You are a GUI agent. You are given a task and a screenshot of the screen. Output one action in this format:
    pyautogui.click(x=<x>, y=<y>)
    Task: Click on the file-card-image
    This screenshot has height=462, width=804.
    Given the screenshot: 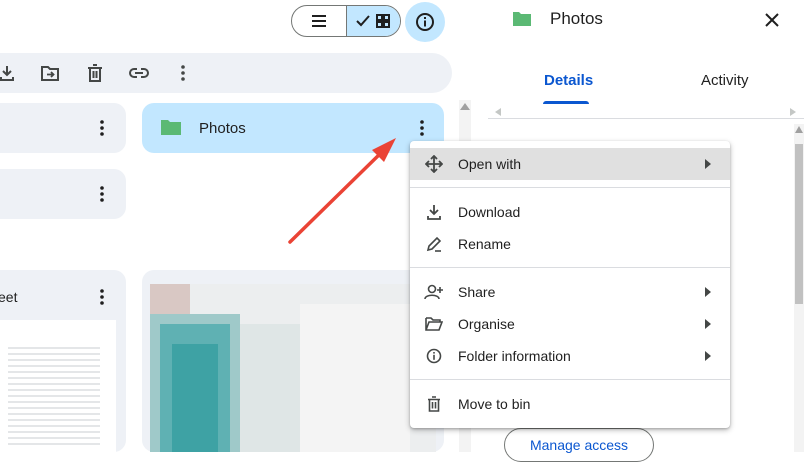 What is the action you would take?
    pyautogui.click(x=293, y=361)
    